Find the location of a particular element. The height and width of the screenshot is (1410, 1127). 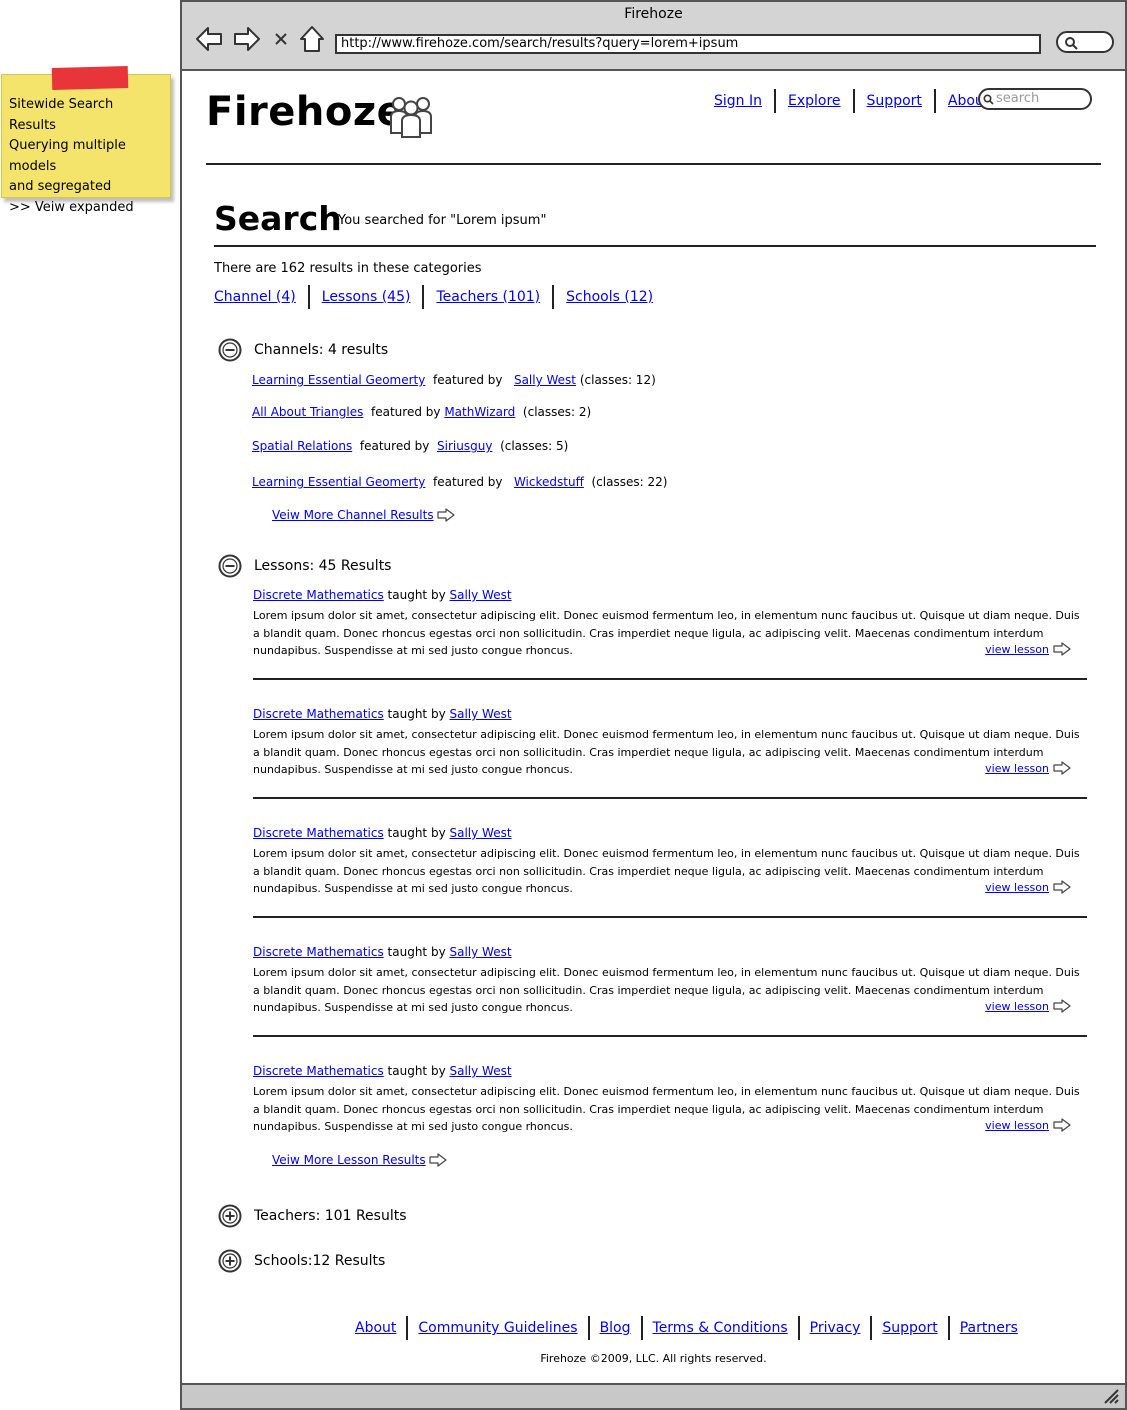

lessons-section-header: Lessons: 45 Results is located at coordinates (304, 566).